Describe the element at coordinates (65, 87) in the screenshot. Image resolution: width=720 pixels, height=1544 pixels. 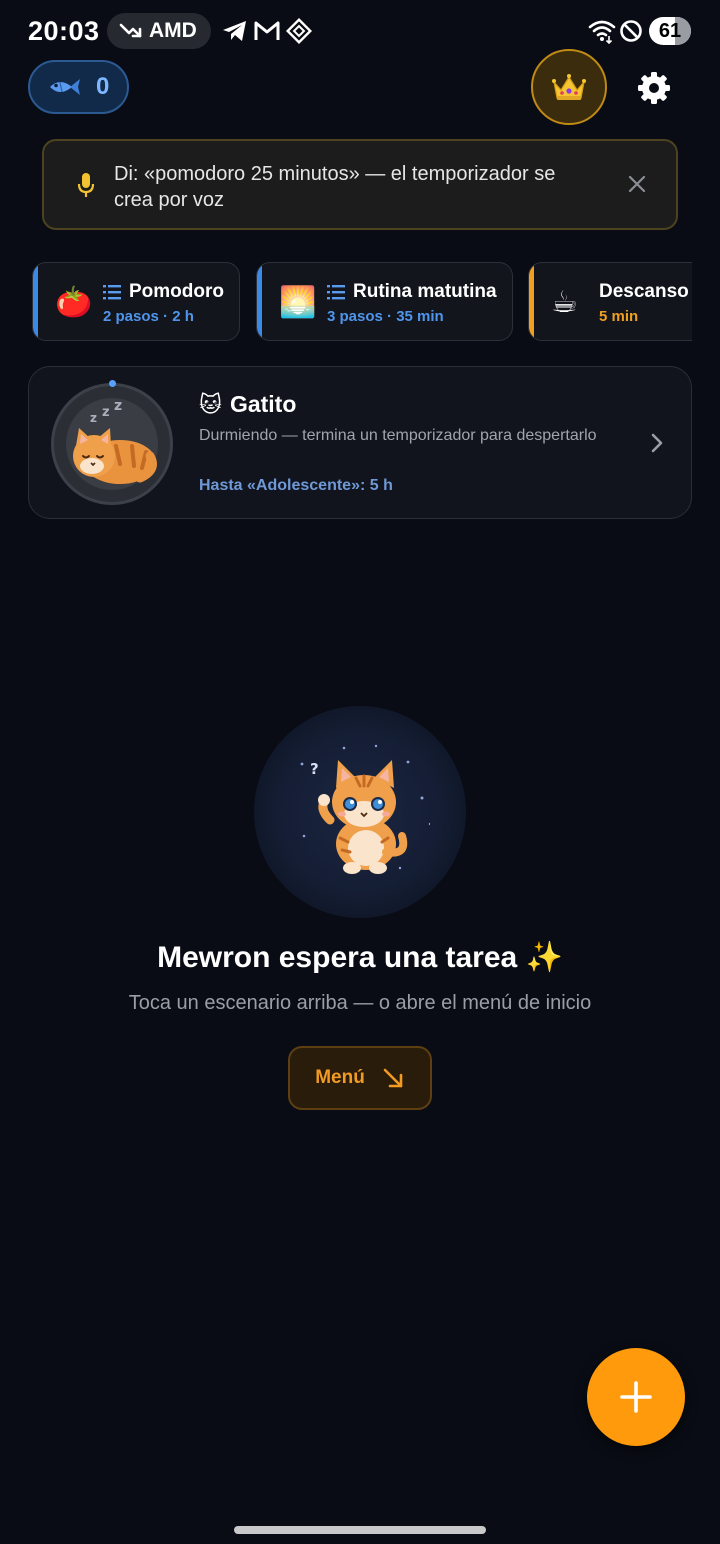
I see `fish-icon` at that location.